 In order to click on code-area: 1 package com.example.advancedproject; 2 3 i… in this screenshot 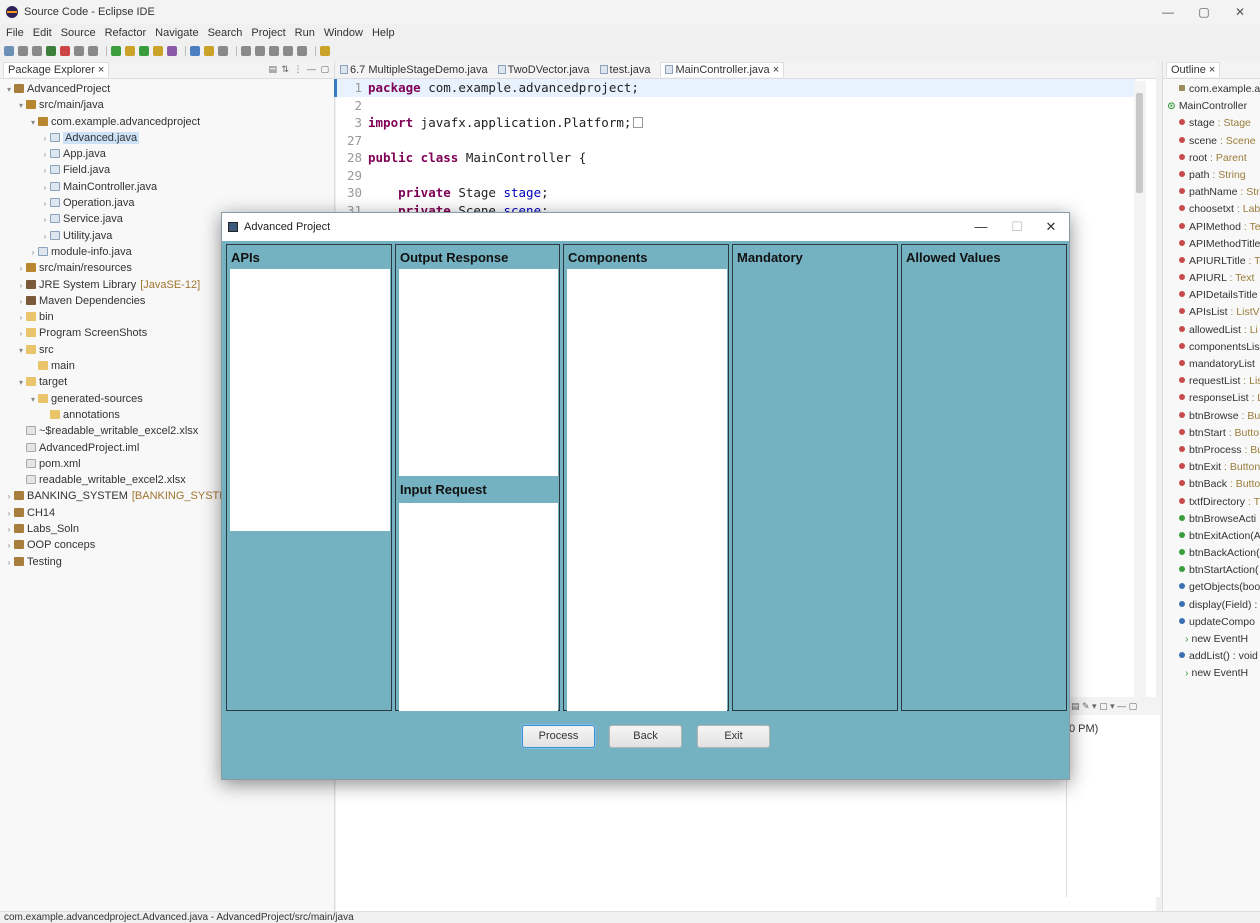, I will do `click(735, 149)`.